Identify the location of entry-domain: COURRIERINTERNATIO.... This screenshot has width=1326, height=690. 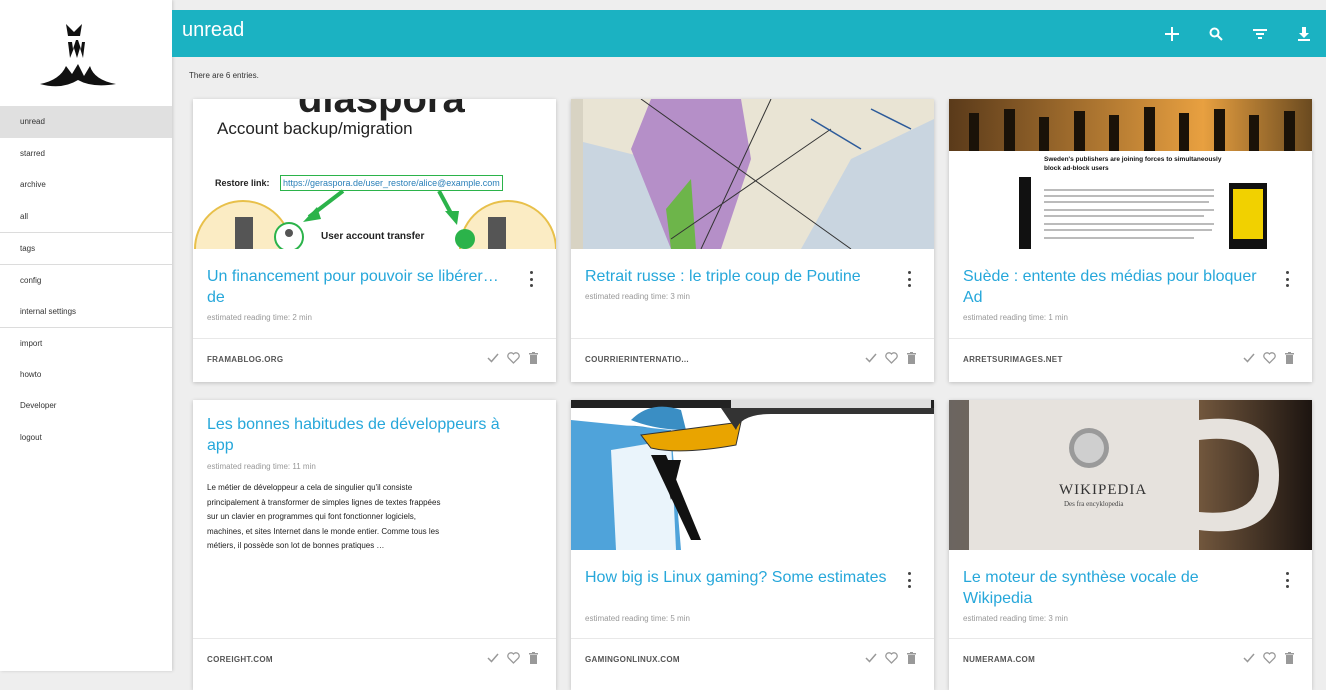
(637, 359).